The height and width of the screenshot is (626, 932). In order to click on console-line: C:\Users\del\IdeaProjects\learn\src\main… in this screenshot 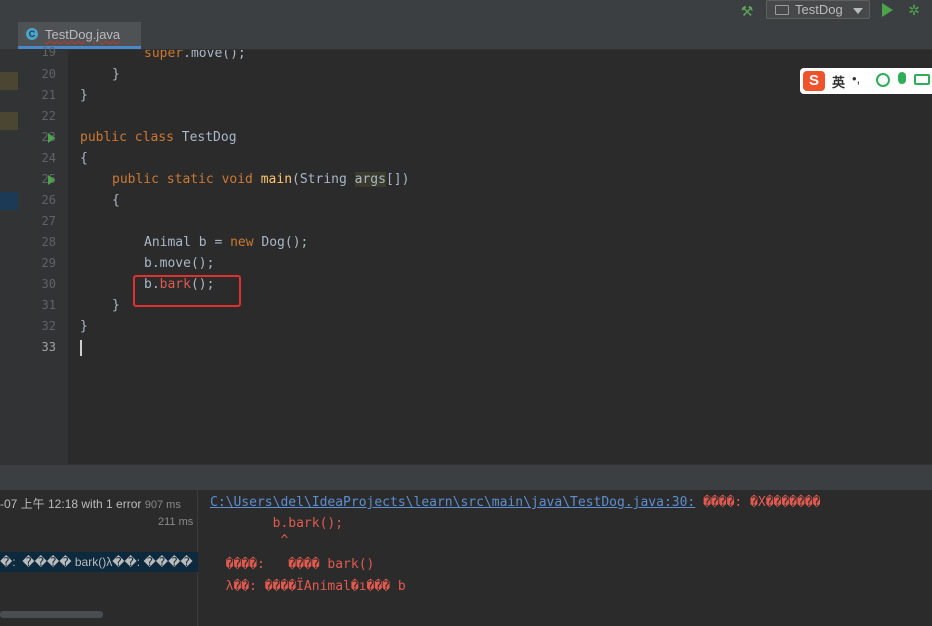, I will do `click(515, 502)`.